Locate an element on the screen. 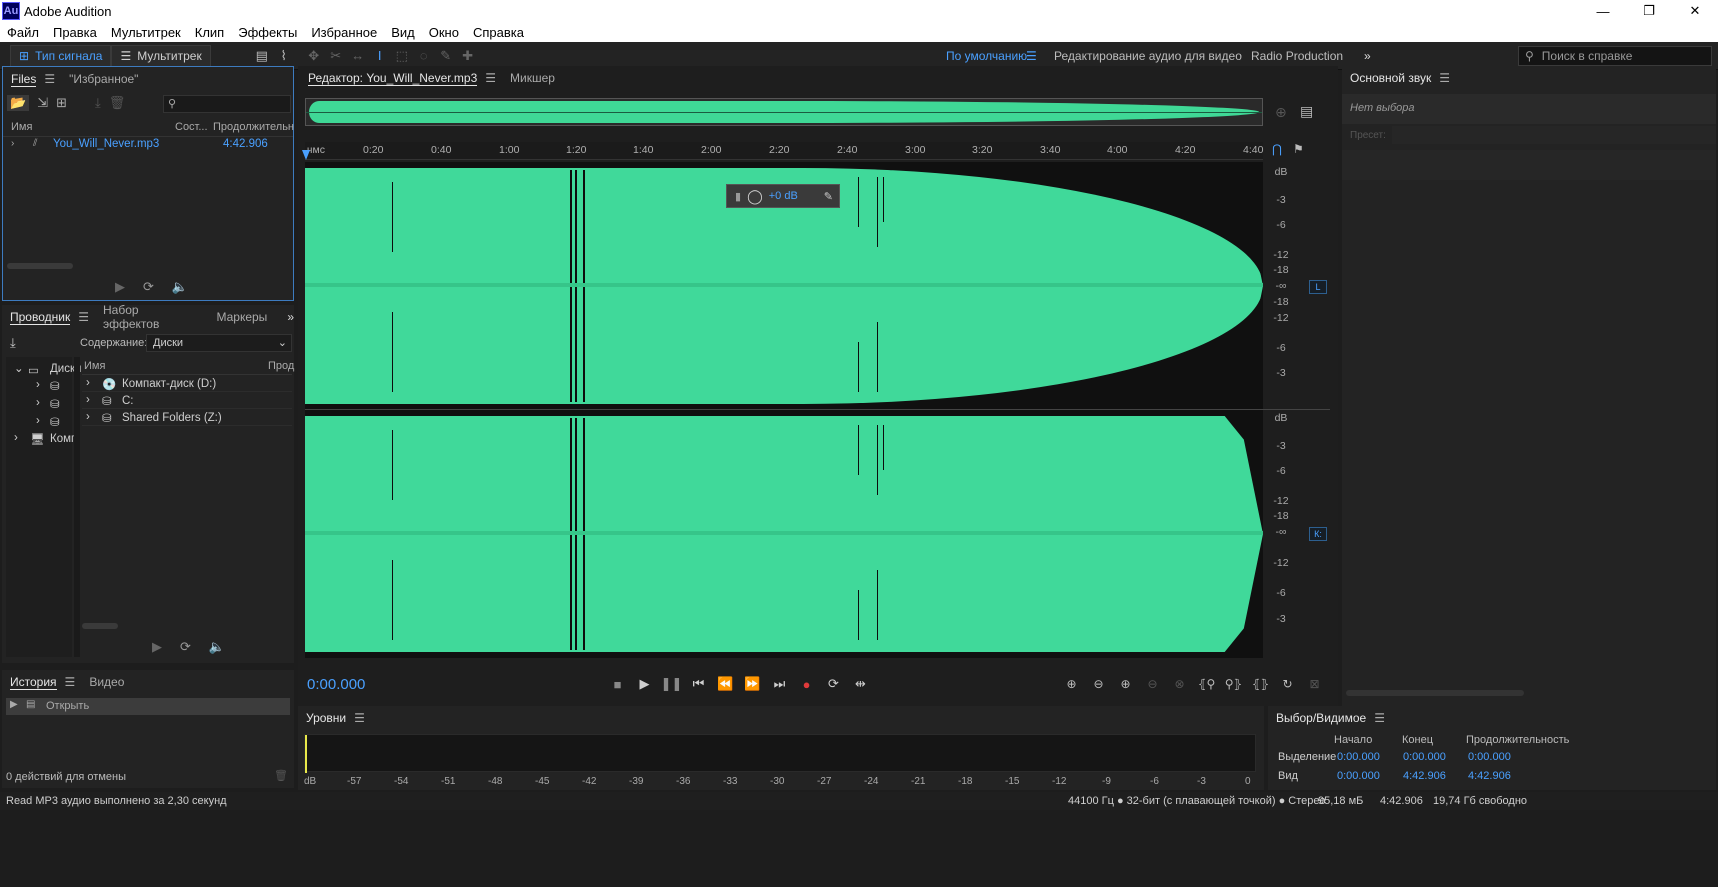  menu-effects: Эффекты is located at coordinates (267, 32).